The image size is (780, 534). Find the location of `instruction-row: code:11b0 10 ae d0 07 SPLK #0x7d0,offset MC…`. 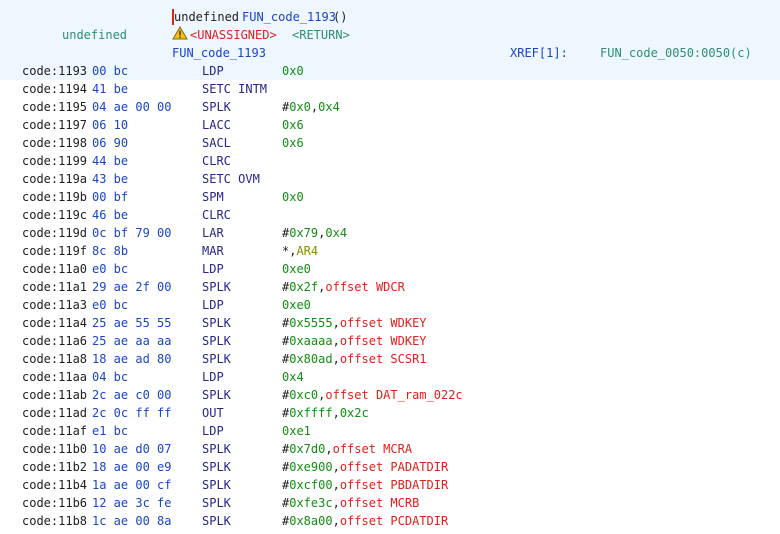

instruction-row: code:11b0 10 ae d0 07 SPLK #0x7d0,offset MC… is located at coordinates (390, 449).